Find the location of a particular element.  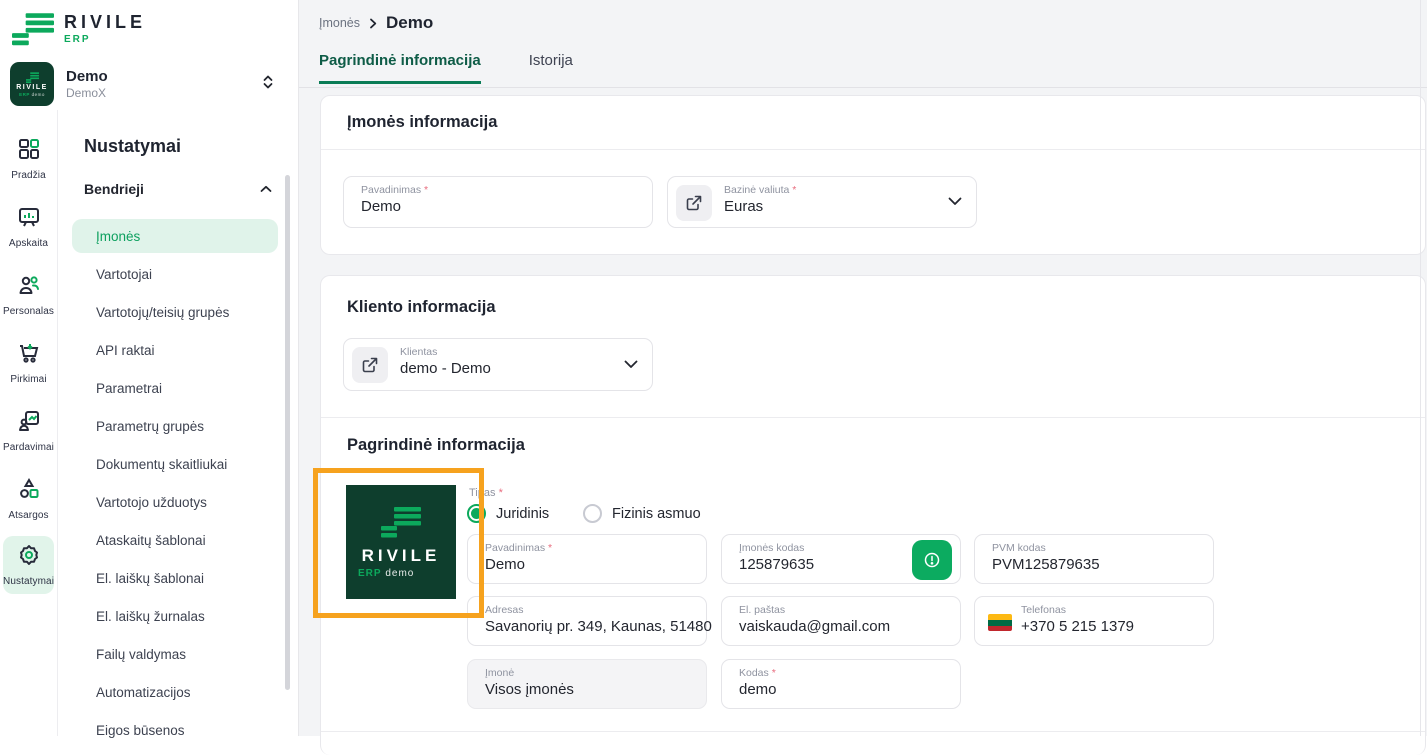

rail-item-pradzia: Pradžia is located at coordinates (28, 159).